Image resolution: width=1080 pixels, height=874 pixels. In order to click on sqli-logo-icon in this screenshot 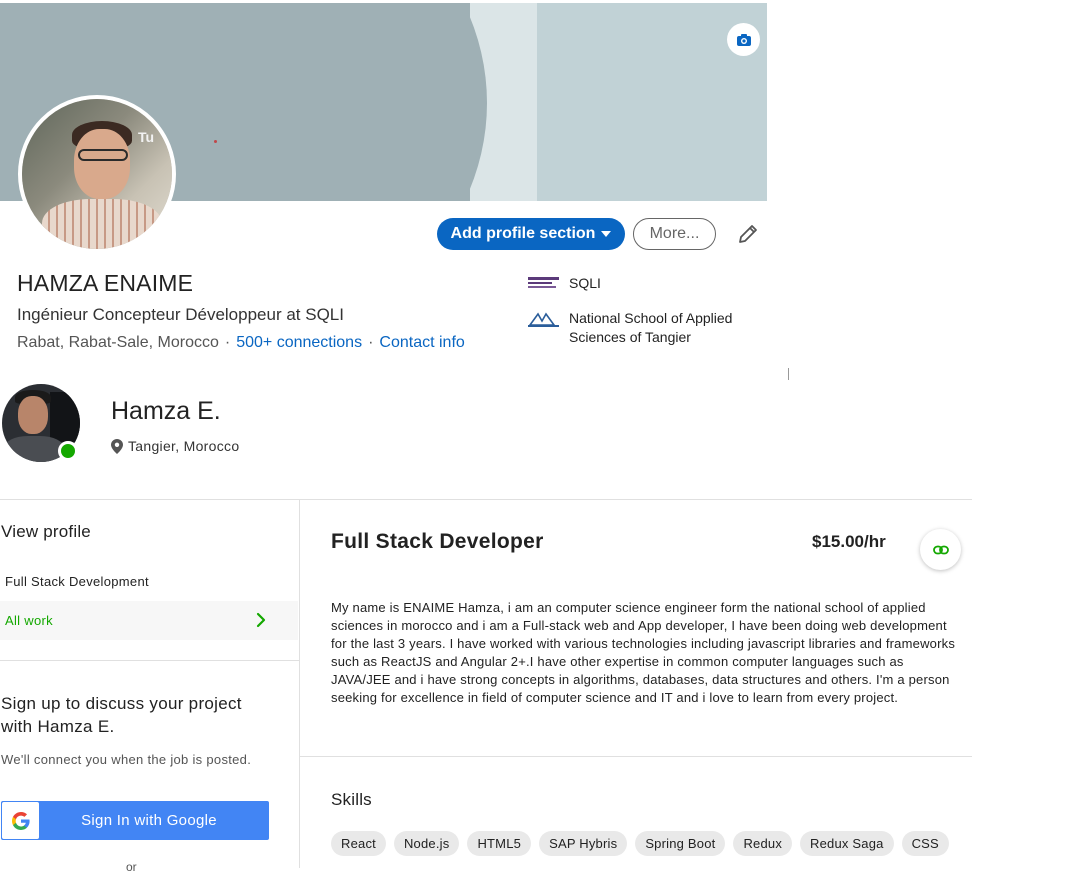, I will do `click(543, 282)`.